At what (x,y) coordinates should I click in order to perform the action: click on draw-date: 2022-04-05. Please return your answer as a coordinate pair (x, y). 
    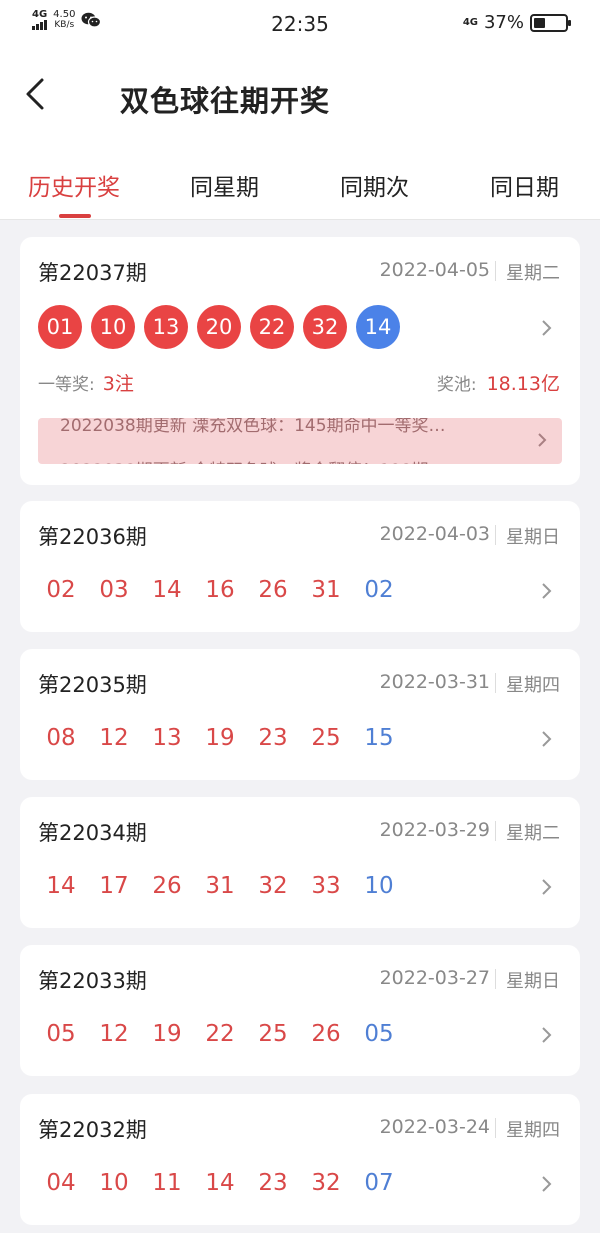
    Looking at the image, I should click on (434, 270).